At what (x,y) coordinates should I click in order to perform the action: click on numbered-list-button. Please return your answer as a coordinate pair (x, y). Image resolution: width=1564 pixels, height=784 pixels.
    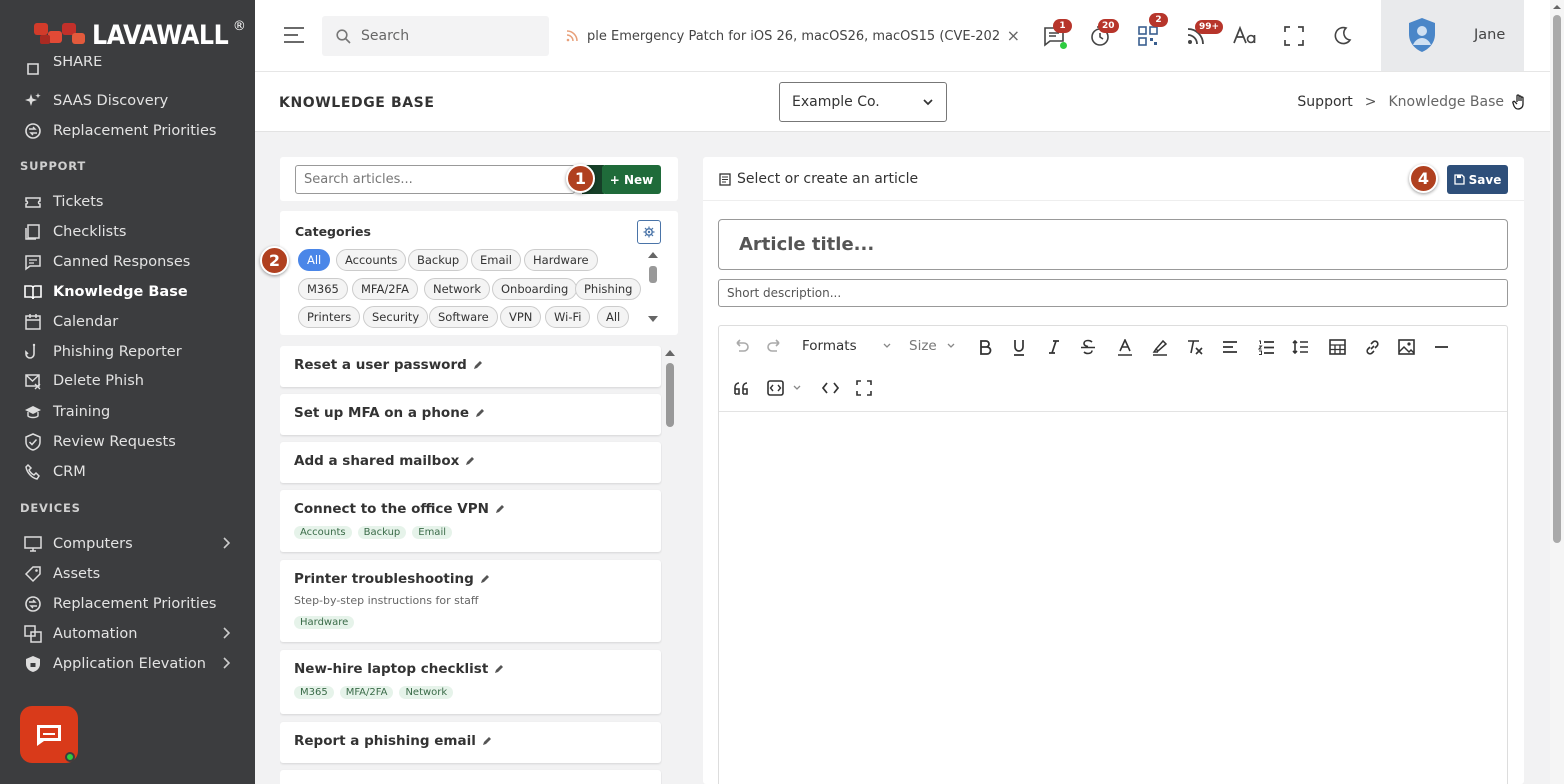
    Looking at the image, I should click on (1266, 347).